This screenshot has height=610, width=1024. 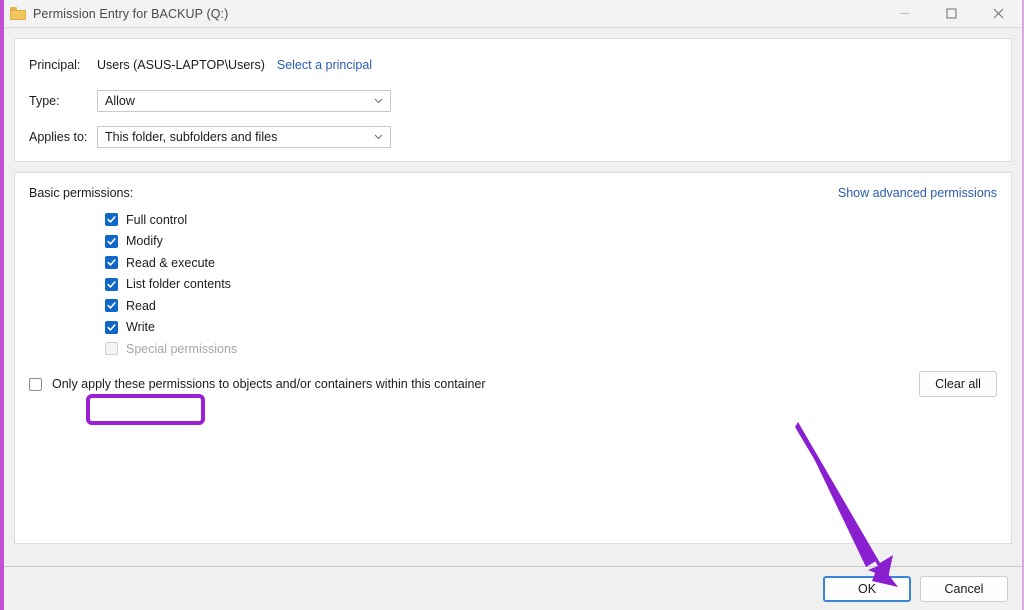 I want to click on select-a-principal-link: Select a principal, so click(x=324, y=65).